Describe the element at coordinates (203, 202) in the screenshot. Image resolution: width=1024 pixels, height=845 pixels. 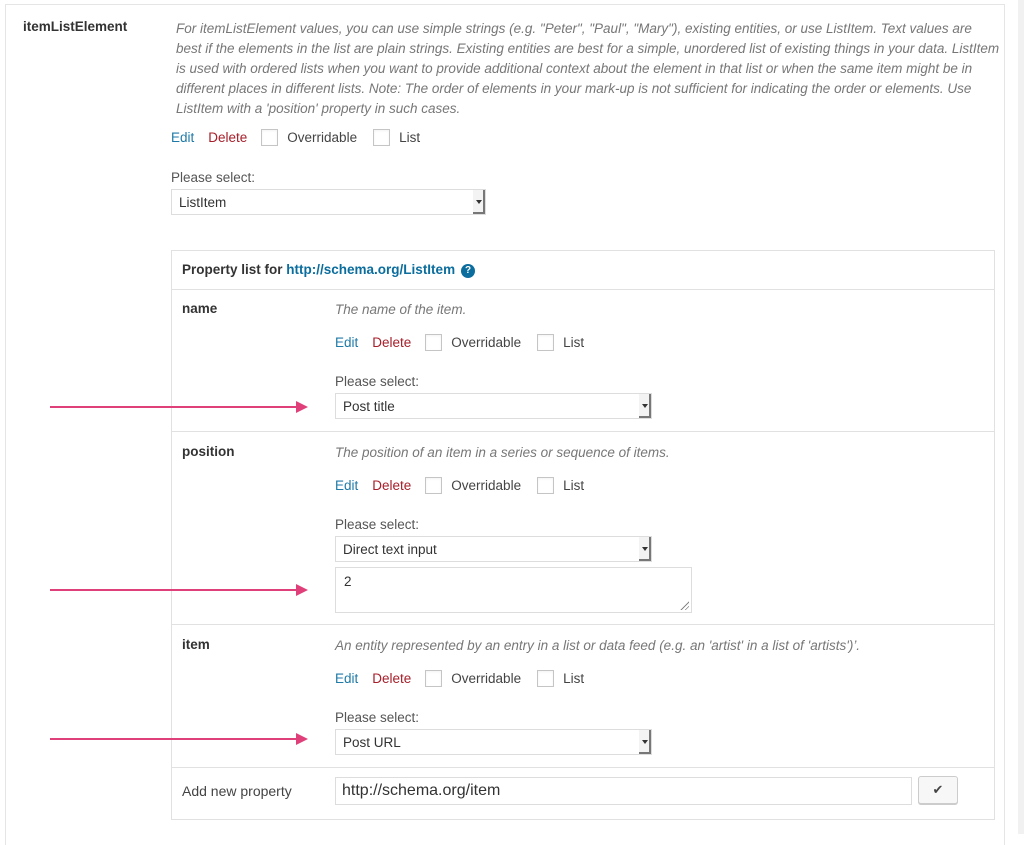
I see `select-value: ListItem` at that location.